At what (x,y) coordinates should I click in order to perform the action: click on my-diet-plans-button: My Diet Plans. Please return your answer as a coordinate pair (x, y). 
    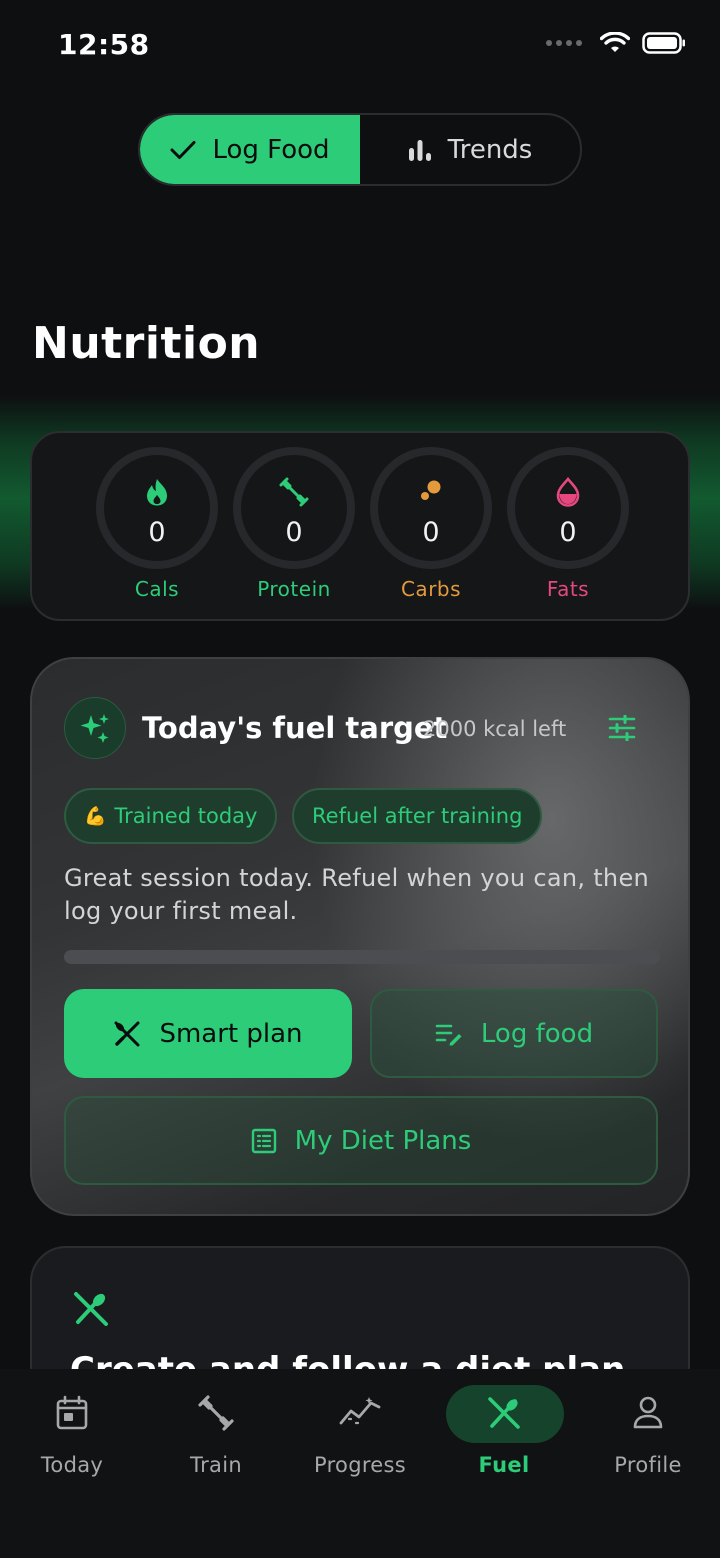
    Looking at the image, I should click on (361, 1140).